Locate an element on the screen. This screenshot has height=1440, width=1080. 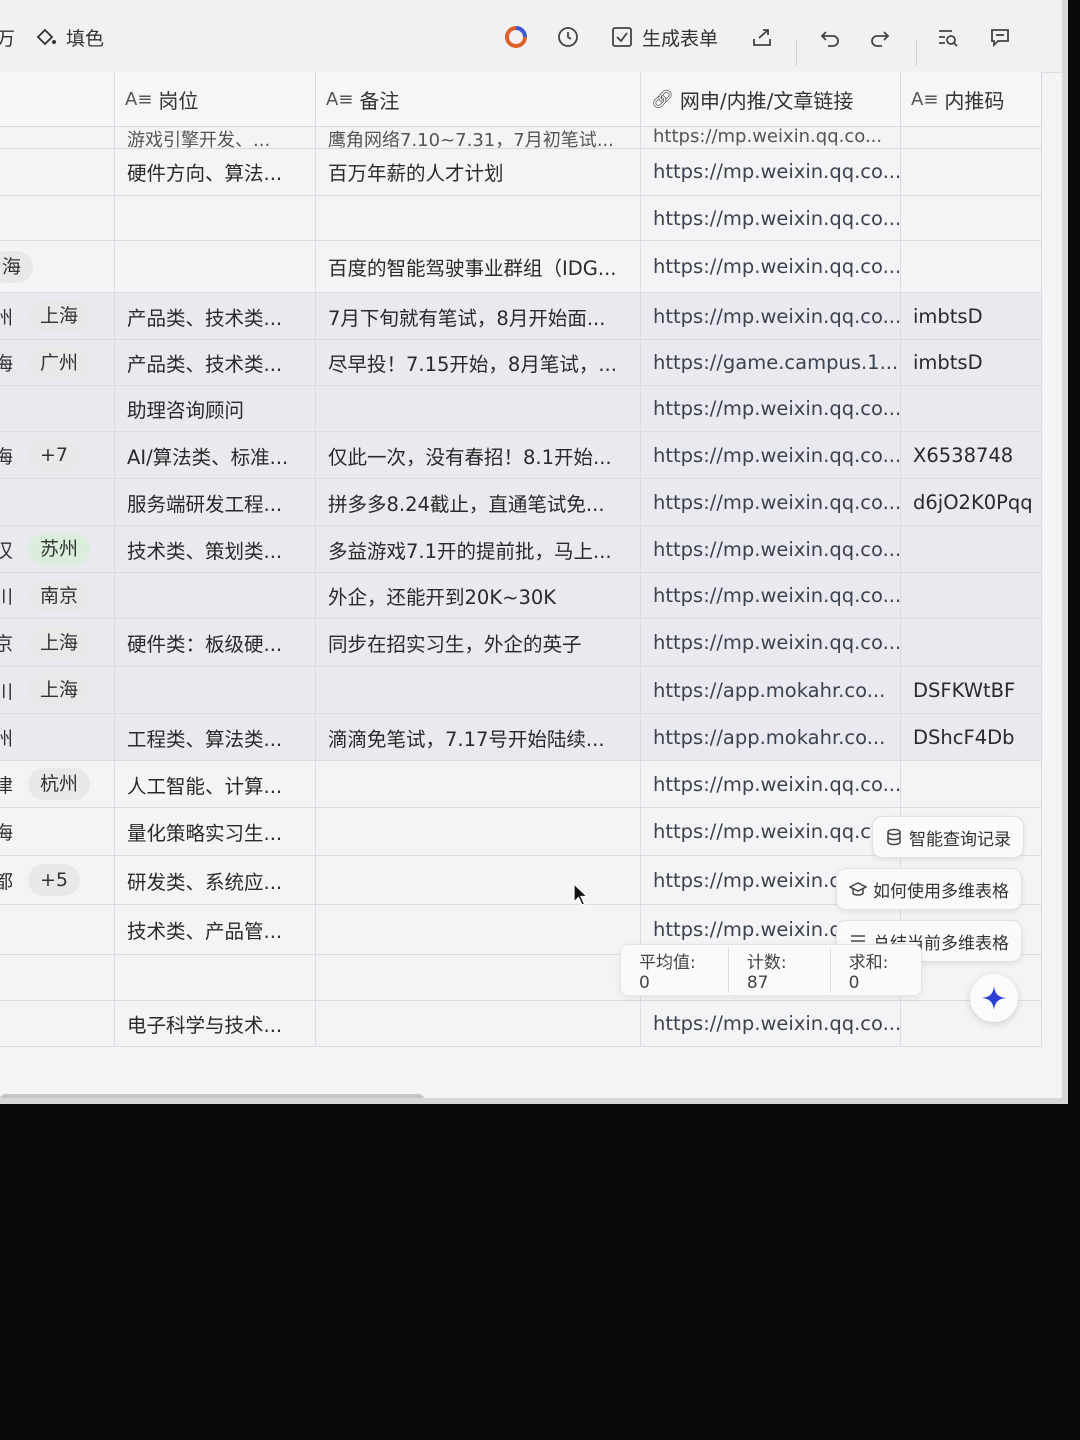
share-button is located at coordinates (766, 37).